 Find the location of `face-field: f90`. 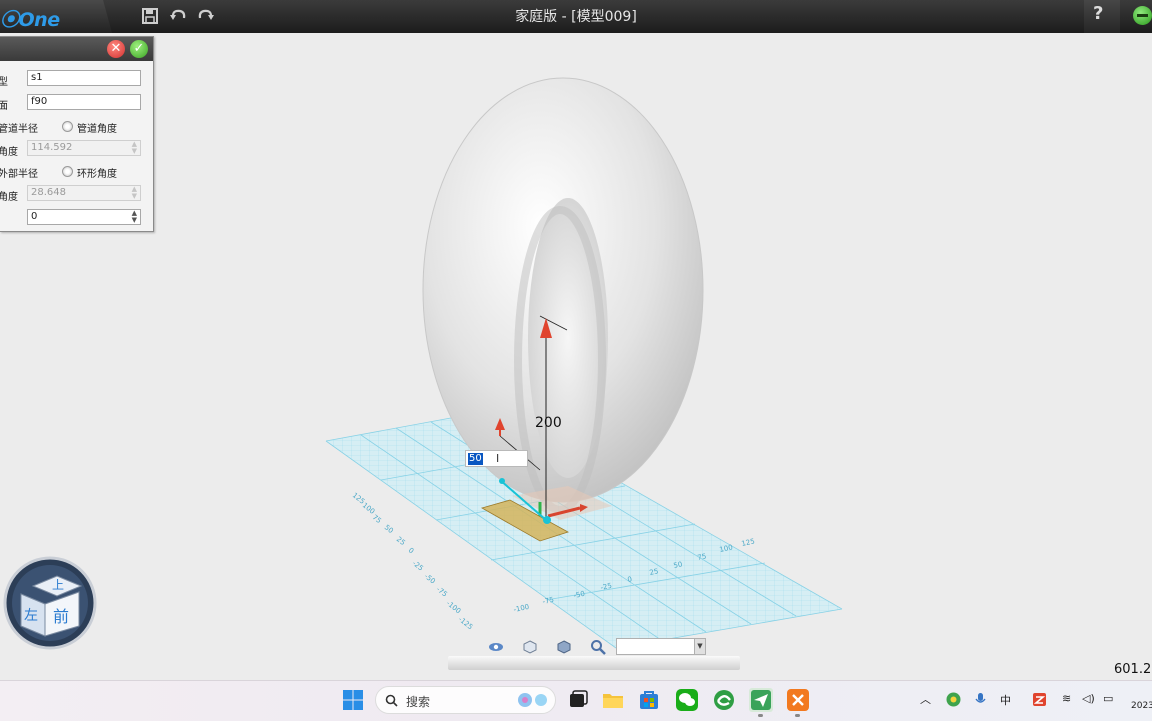

face-field: f90 is located at coordinates (84, 102).